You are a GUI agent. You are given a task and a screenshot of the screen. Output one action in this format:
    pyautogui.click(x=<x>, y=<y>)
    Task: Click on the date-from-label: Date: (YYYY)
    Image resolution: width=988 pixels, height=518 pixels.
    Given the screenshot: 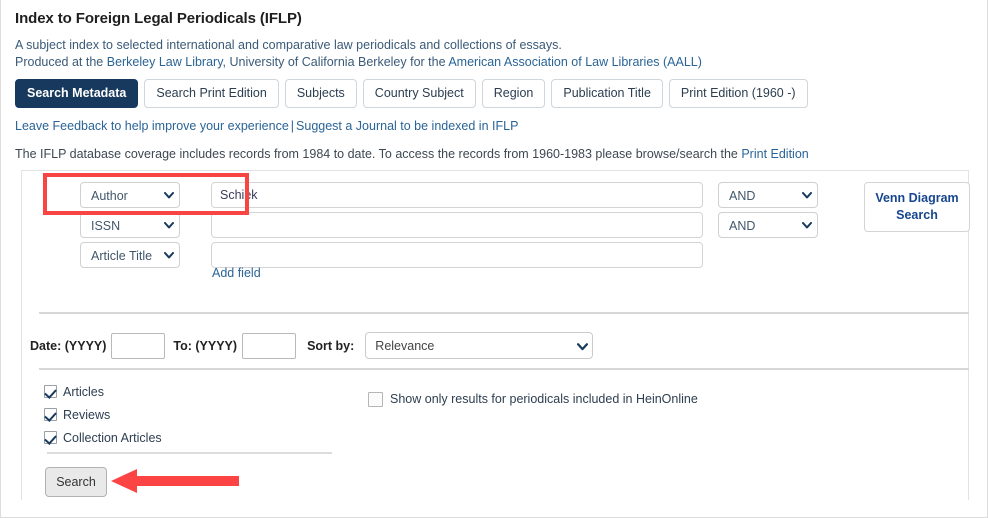 What is the action you would take?
    pyautogui.click(x=68, y=345)
    